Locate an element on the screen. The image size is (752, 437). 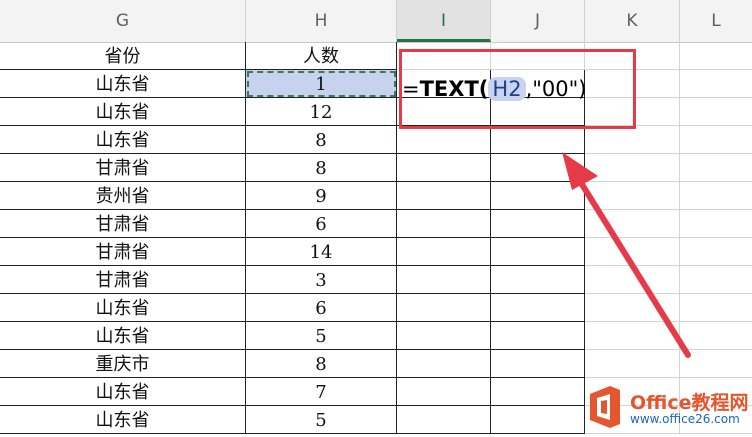
office26-logo: Office教程网 www.office26.com is located at coordinates (663, 408).